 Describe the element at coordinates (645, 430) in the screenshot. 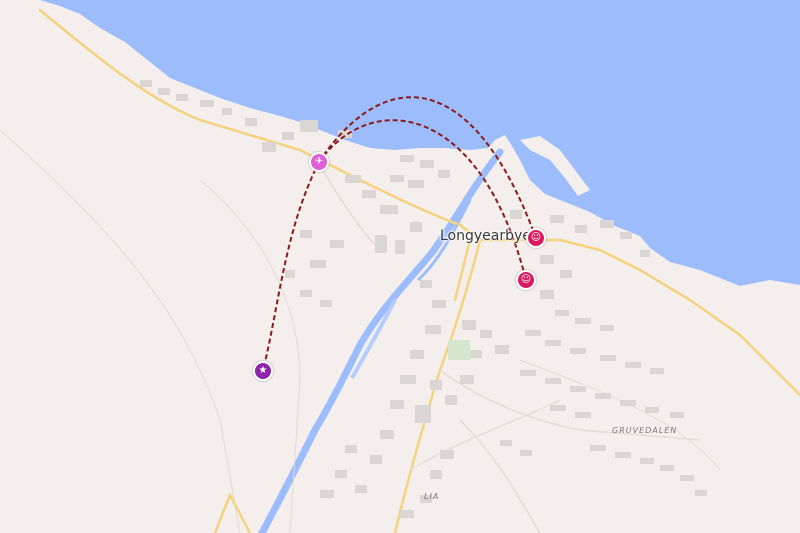

I see `district-label-gruvedalen: GRUVEDALEN` at that location.